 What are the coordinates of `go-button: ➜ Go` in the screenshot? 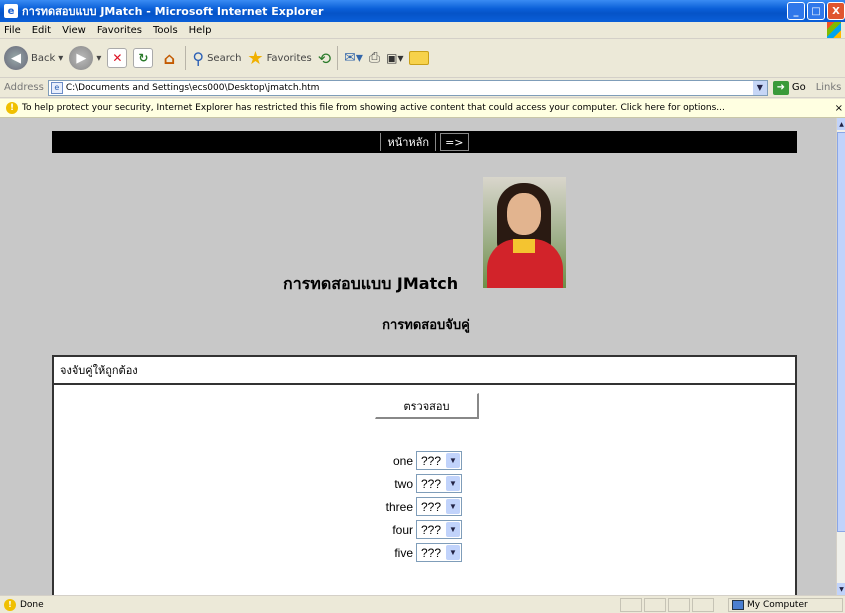 It's located at (789, 87).